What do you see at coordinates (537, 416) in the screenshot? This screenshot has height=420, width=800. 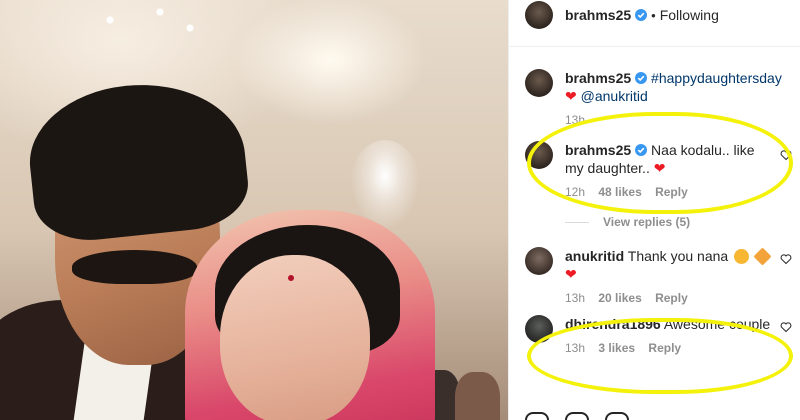 I see `like-icon` at bounding box center [537, 416].